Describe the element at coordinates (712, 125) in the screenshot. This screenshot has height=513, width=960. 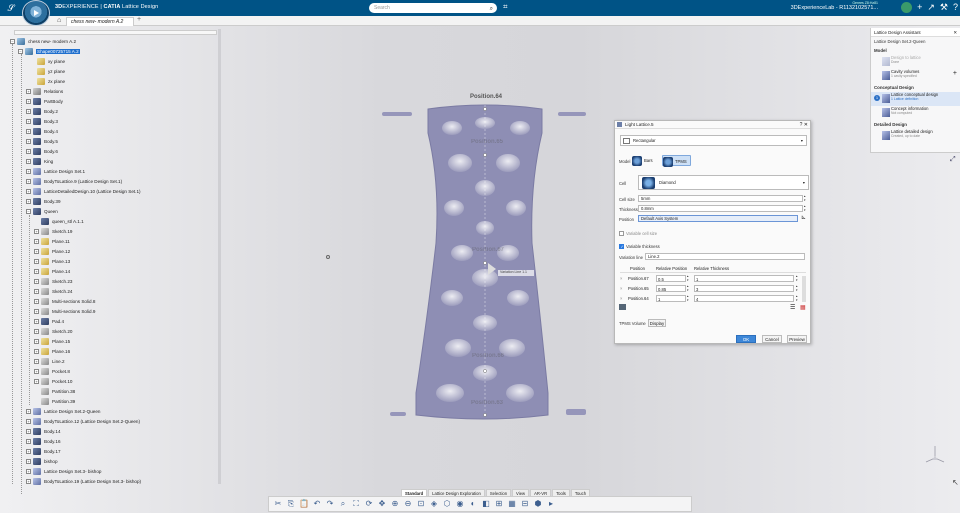
I see `dialog-title-bar: Light Lattice.5 ? ✕` at that location.